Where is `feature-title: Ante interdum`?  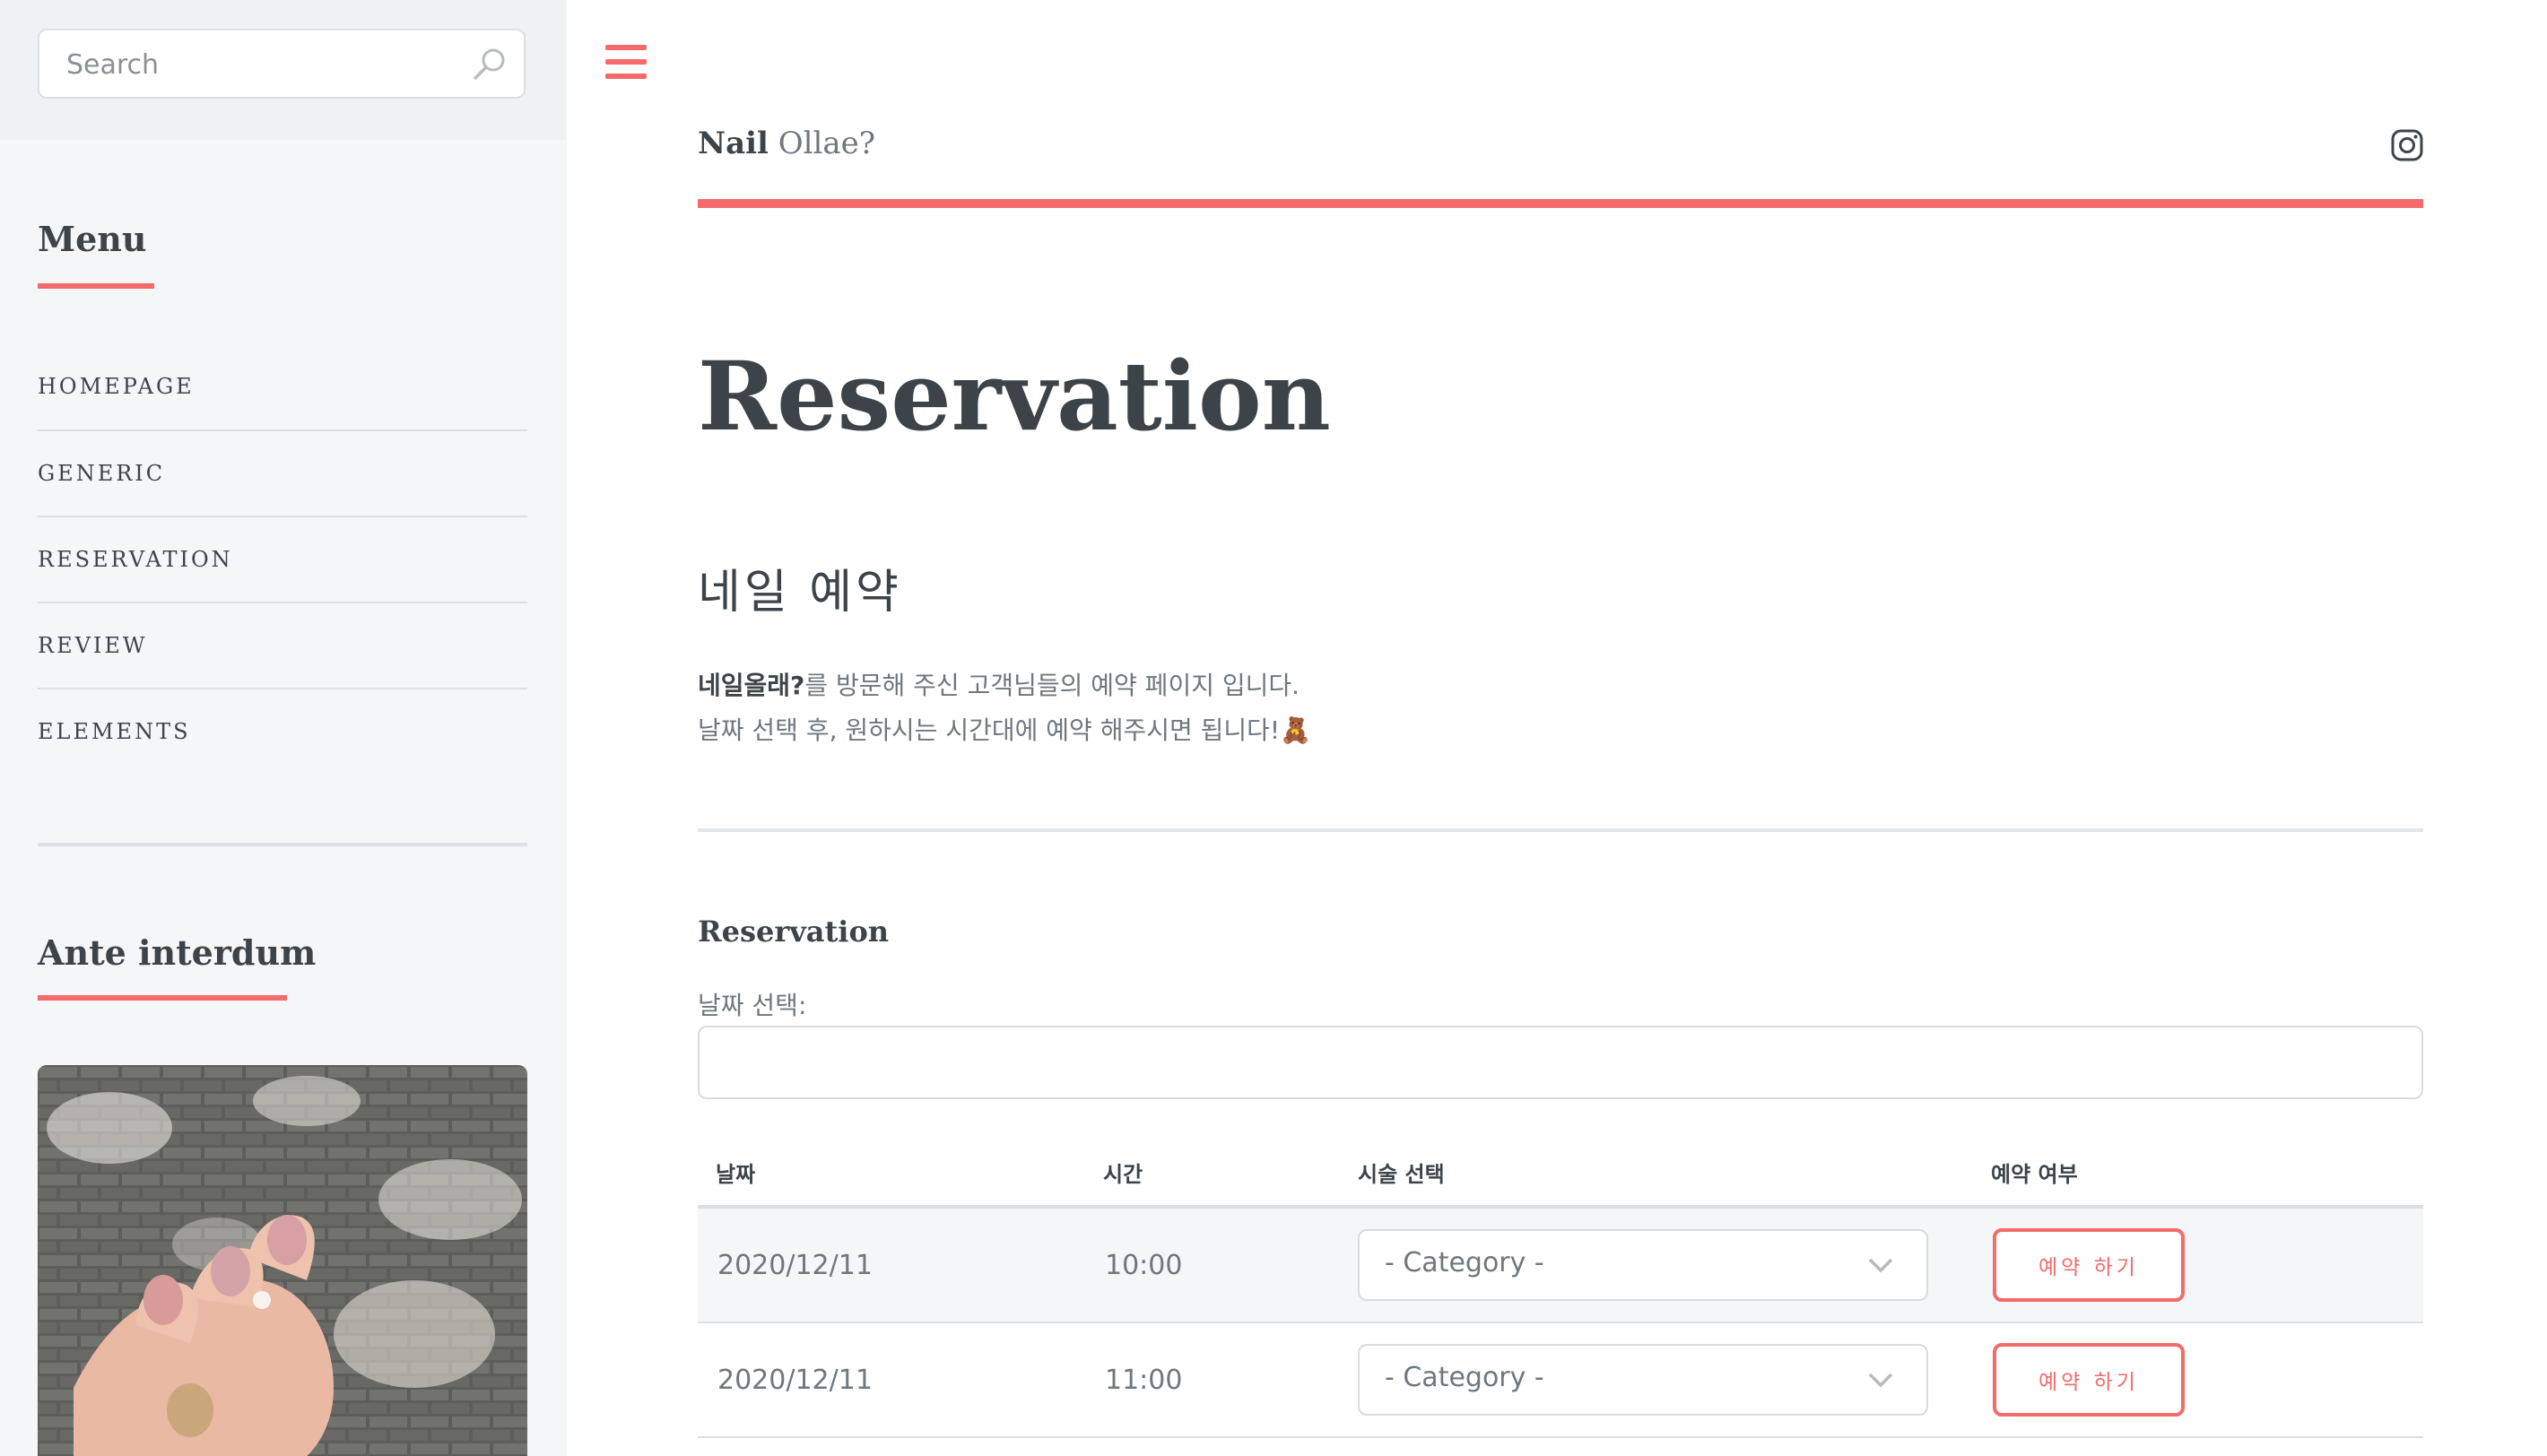
feature-title: Ante interdum is located at coordinates (177, 952).